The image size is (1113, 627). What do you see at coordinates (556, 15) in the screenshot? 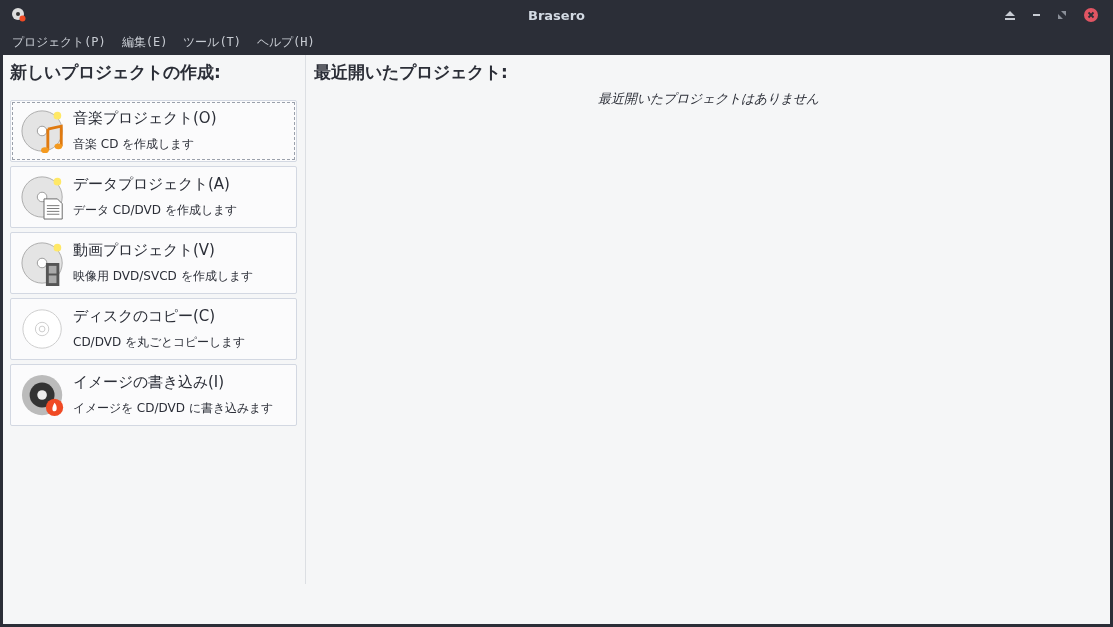
I see `window-title: Brasero` at bounding box center [556, 15].